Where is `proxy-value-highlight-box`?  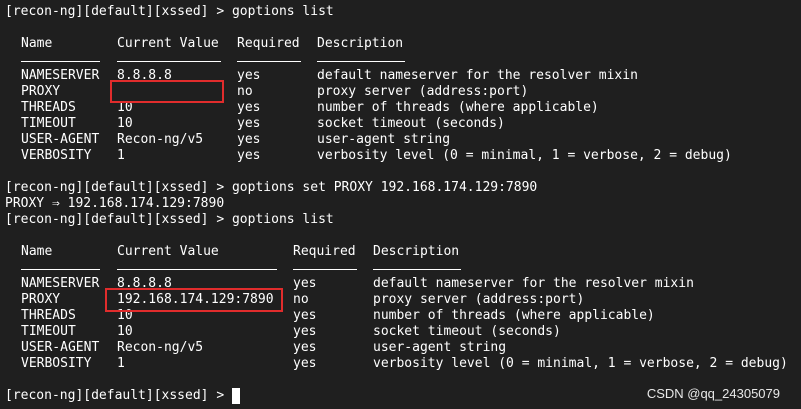 proxy-value-highlight-box is located at coordinates (194, 300).